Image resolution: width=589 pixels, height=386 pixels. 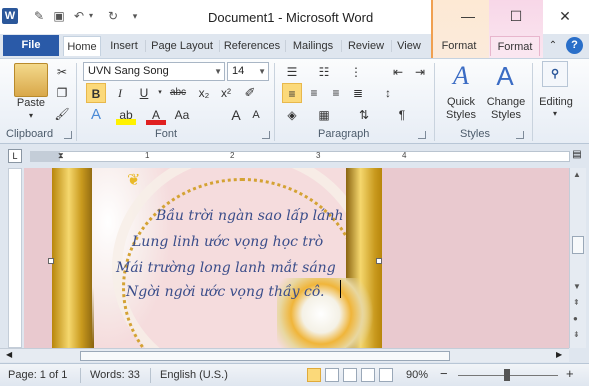 What do you see at coordinates (505, 76) in the screenshot?
I see `change-styles-icon: A` at bounding box center [505, 76].